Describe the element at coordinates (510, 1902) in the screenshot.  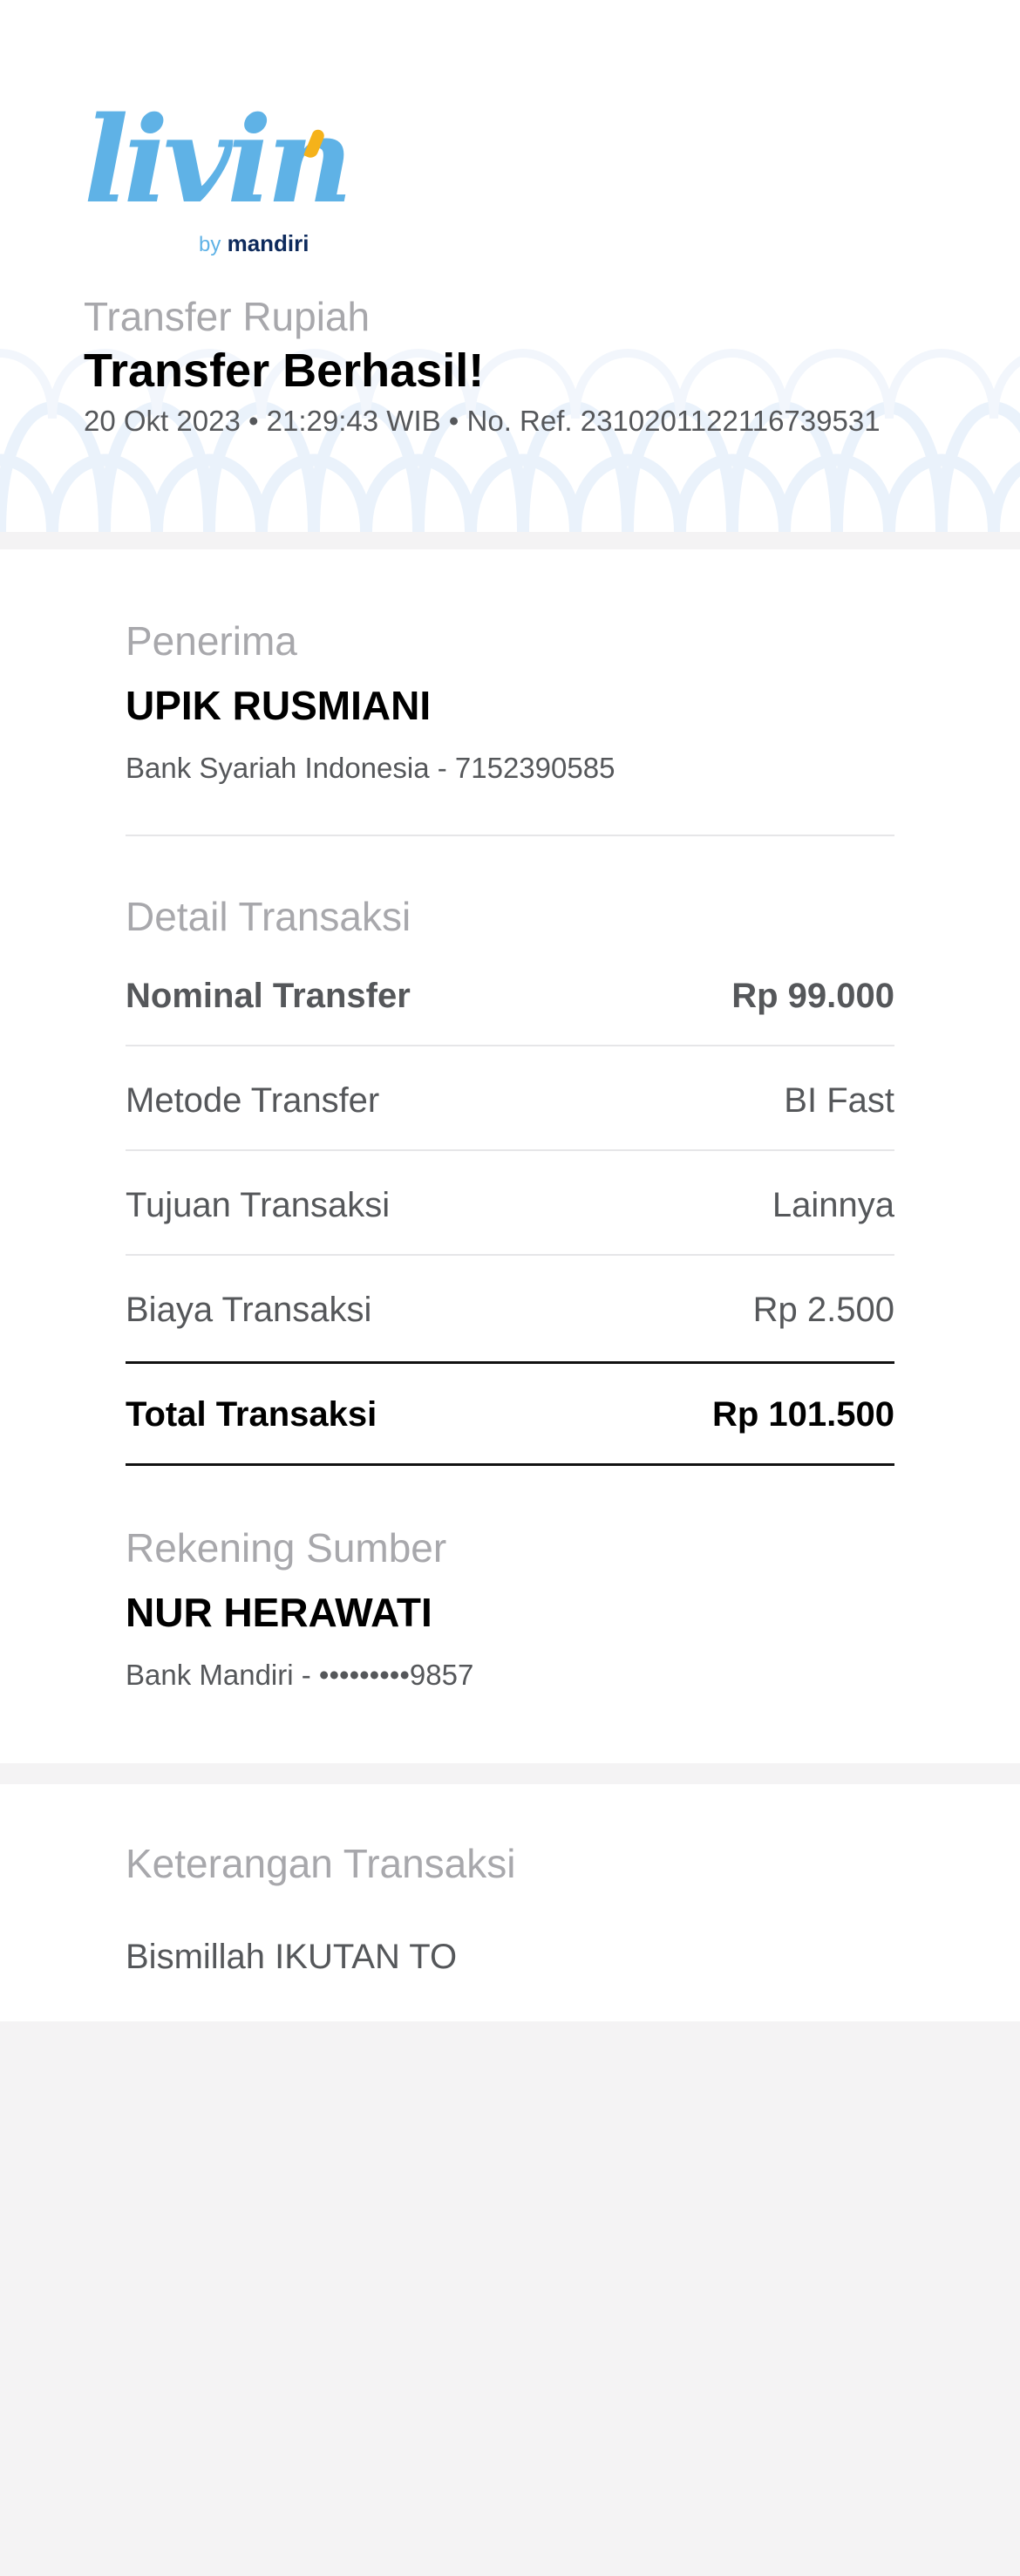
I see `note-card: Keterangan Transaksi Bismillah IKUTAN TO` at that location.